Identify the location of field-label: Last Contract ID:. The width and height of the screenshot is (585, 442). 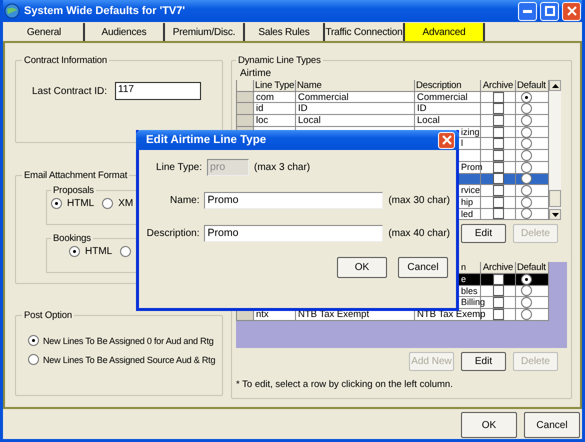
(70, 91).